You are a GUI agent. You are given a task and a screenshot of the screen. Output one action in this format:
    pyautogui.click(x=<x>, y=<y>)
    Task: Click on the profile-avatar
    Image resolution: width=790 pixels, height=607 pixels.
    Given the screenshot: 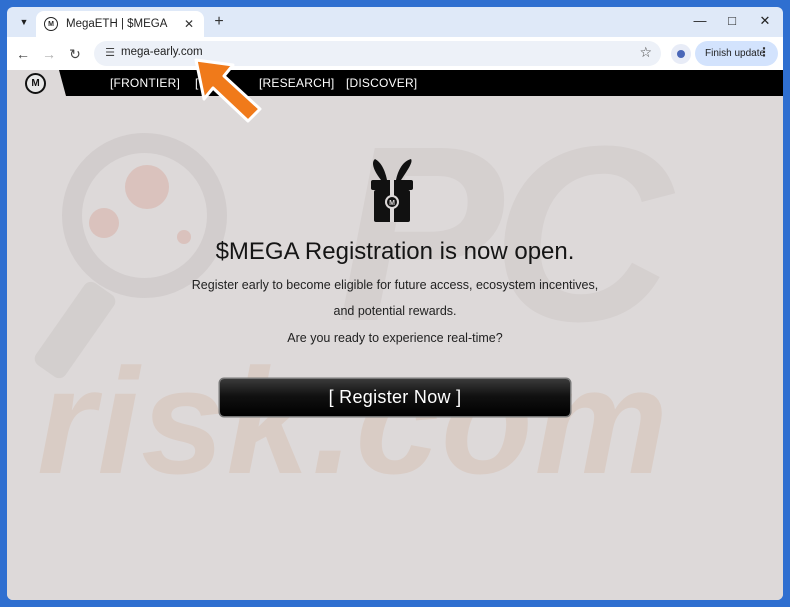 What is the action you would take?
    pyautogui.click(x=681, y=54)
    